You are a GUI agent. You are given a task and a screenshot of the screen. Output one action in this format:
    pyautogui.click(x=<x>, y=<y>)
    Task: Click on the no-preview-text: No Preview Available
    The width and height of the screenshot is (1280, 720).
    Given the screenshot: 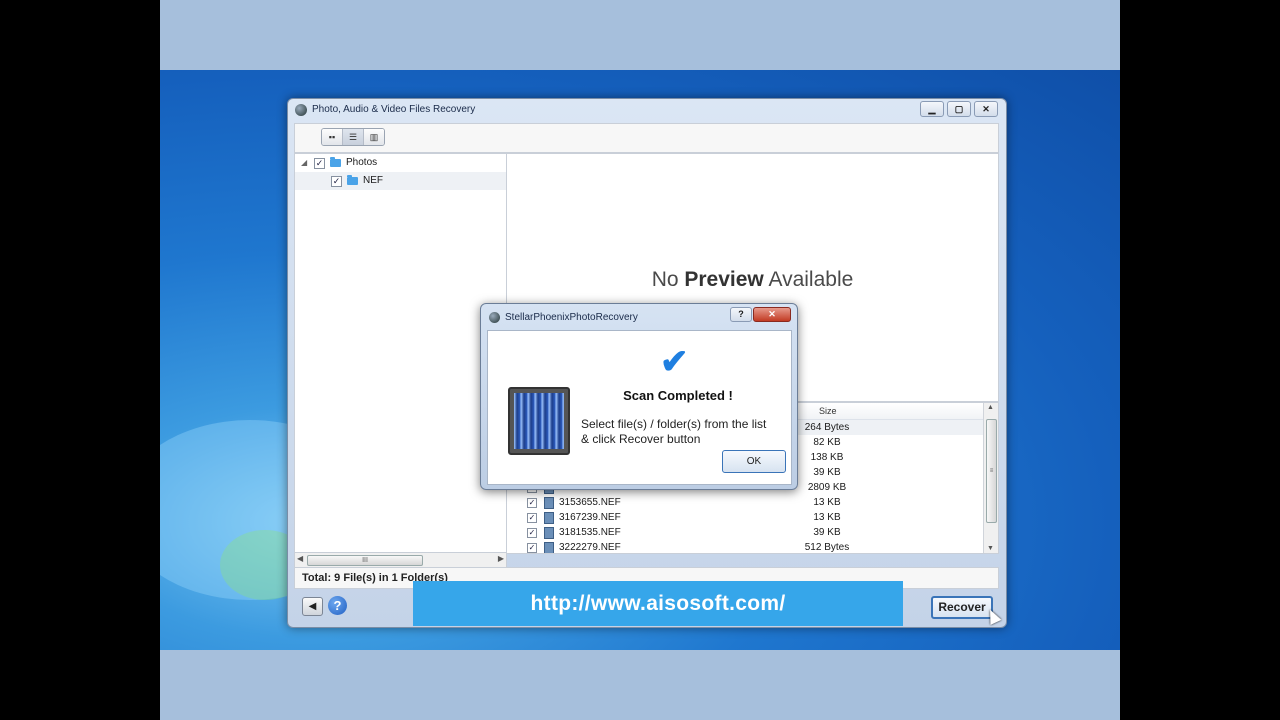 What is the action you would take?
    pyautogui.click(x=752, y=279)
    